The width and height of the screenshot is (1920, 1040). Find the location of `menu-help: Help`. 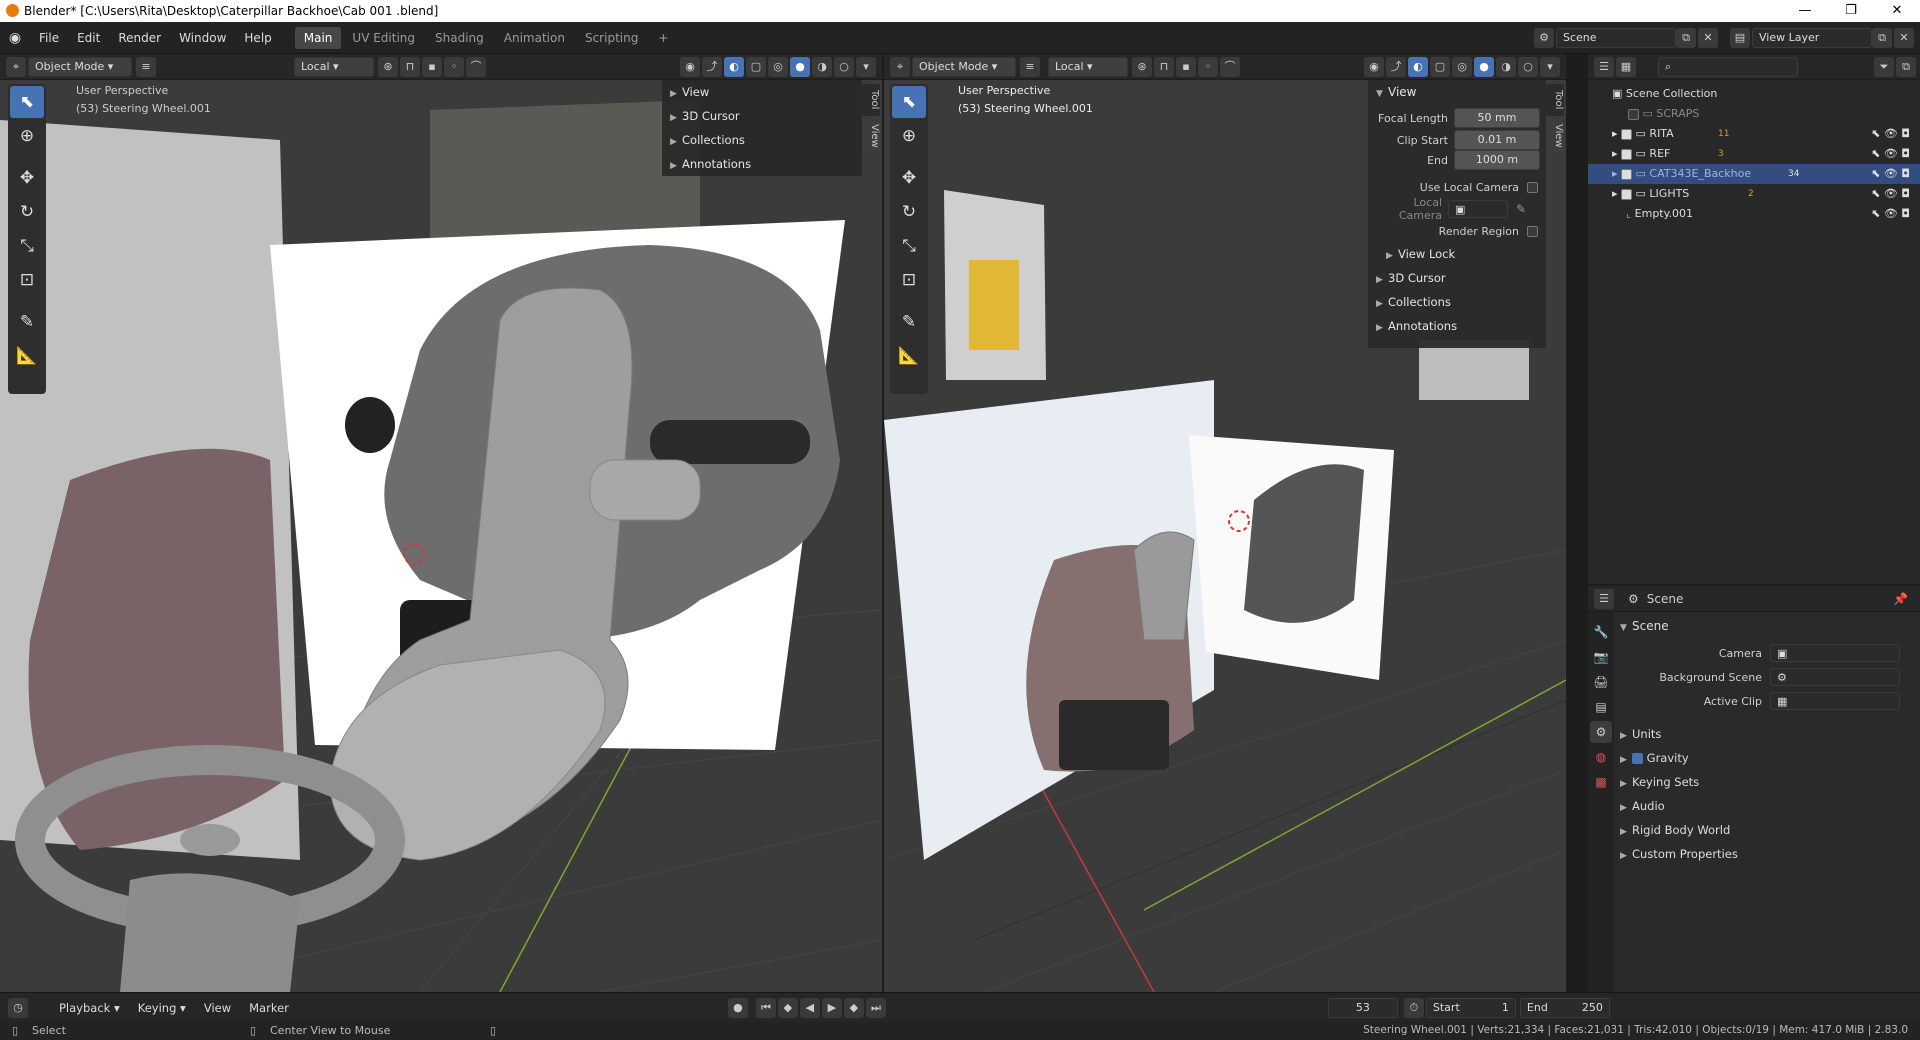

menu-help: Help is located at coordinates (257, 38).